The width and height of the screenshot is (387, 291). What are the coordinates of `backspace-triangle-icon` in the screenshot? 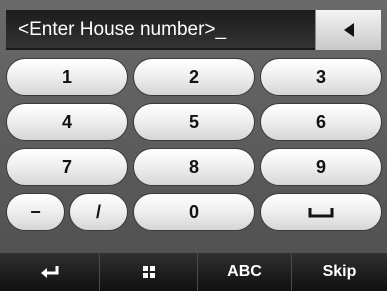 It's located at (348, 30).